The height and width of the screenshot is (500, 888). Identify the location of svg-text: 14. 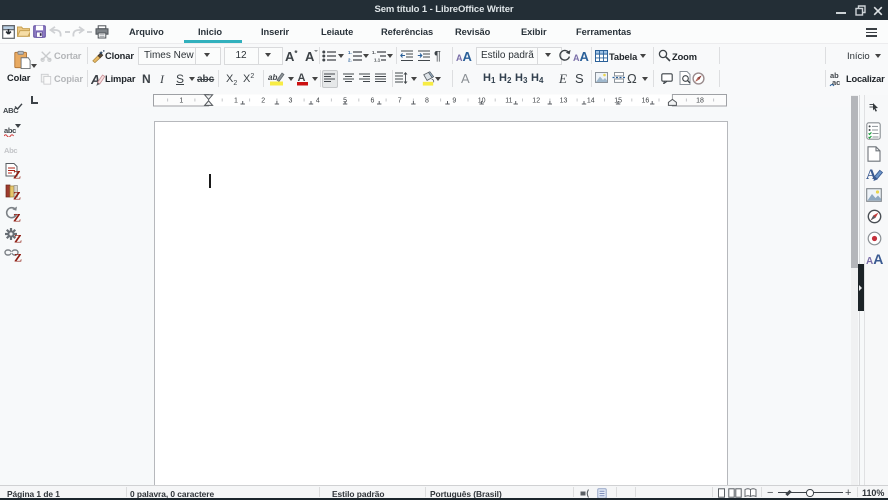
(591, 101).